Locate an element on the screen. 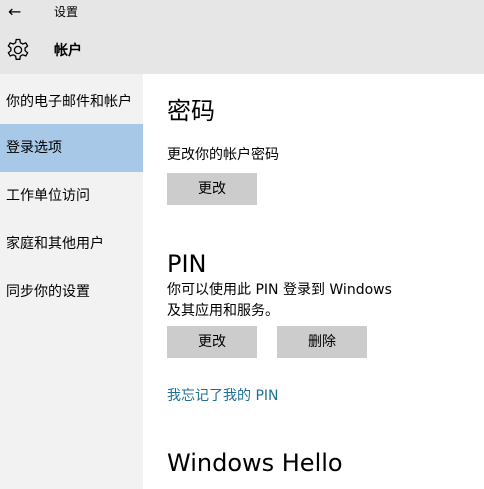  page-header: 帐户 is located at coordinates (242, 50).